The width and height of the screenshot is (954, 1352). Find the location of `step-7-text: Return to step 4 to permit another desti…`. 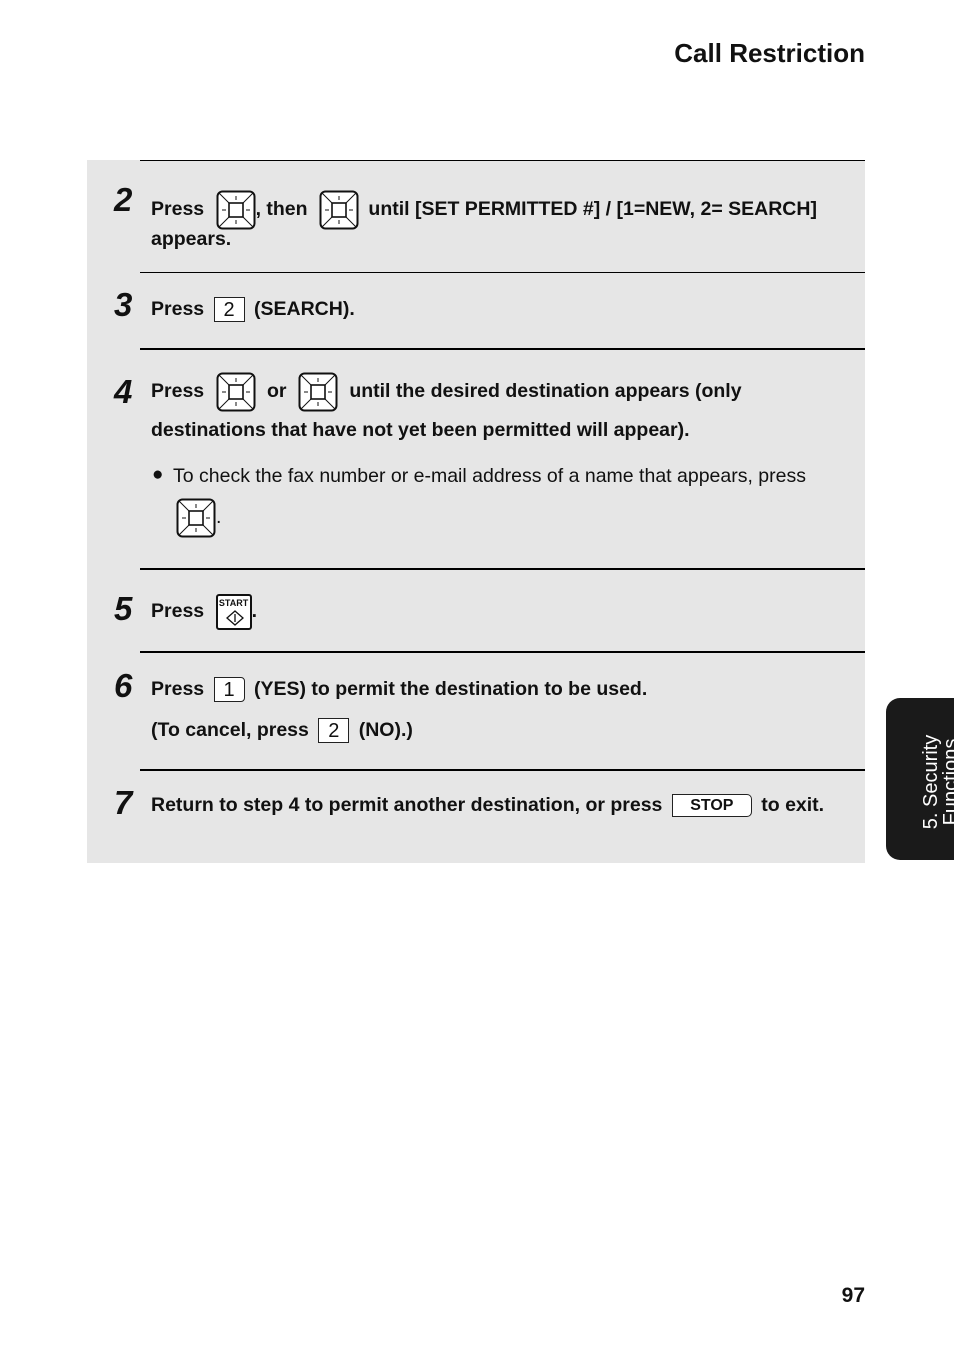

step-7-text: Return to step 4 to permit another desti… is located at coordinates (407, 805).